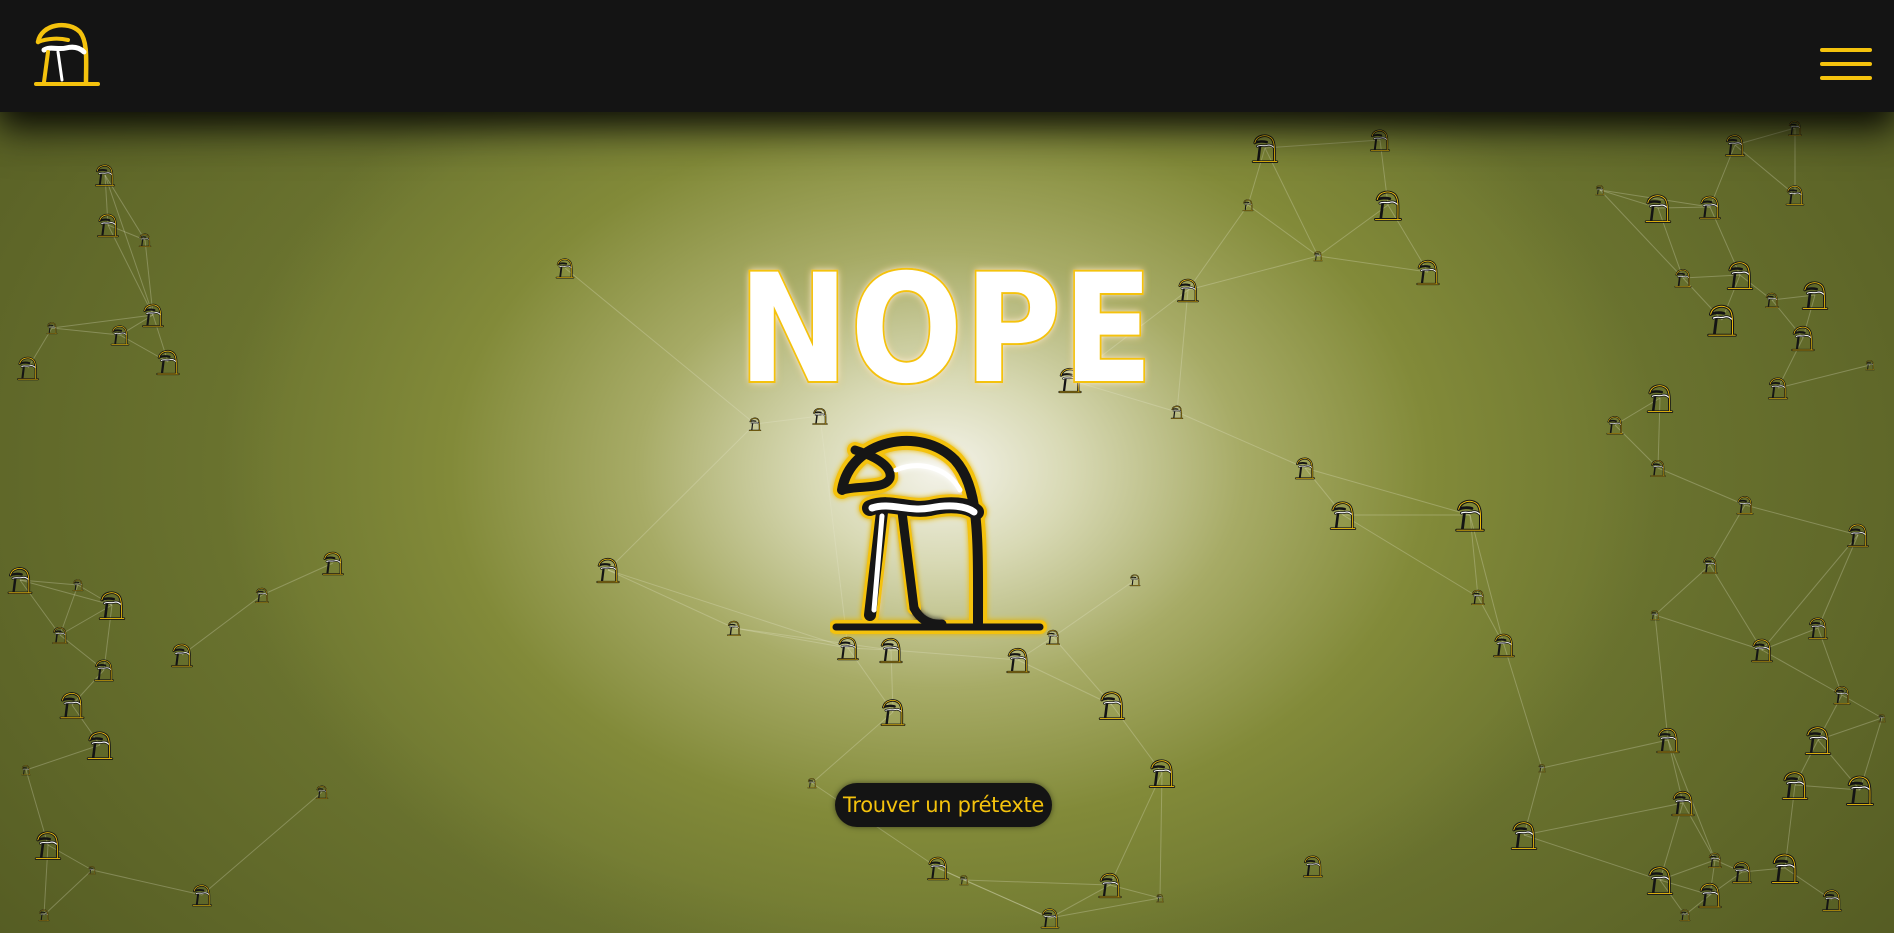 The height and width of the screenshot is (933, 1894). What do you see at coordinates (1846, 78) in the screenshot?
I see `menu-bar-bottom` at bounding box center [1846, 78].